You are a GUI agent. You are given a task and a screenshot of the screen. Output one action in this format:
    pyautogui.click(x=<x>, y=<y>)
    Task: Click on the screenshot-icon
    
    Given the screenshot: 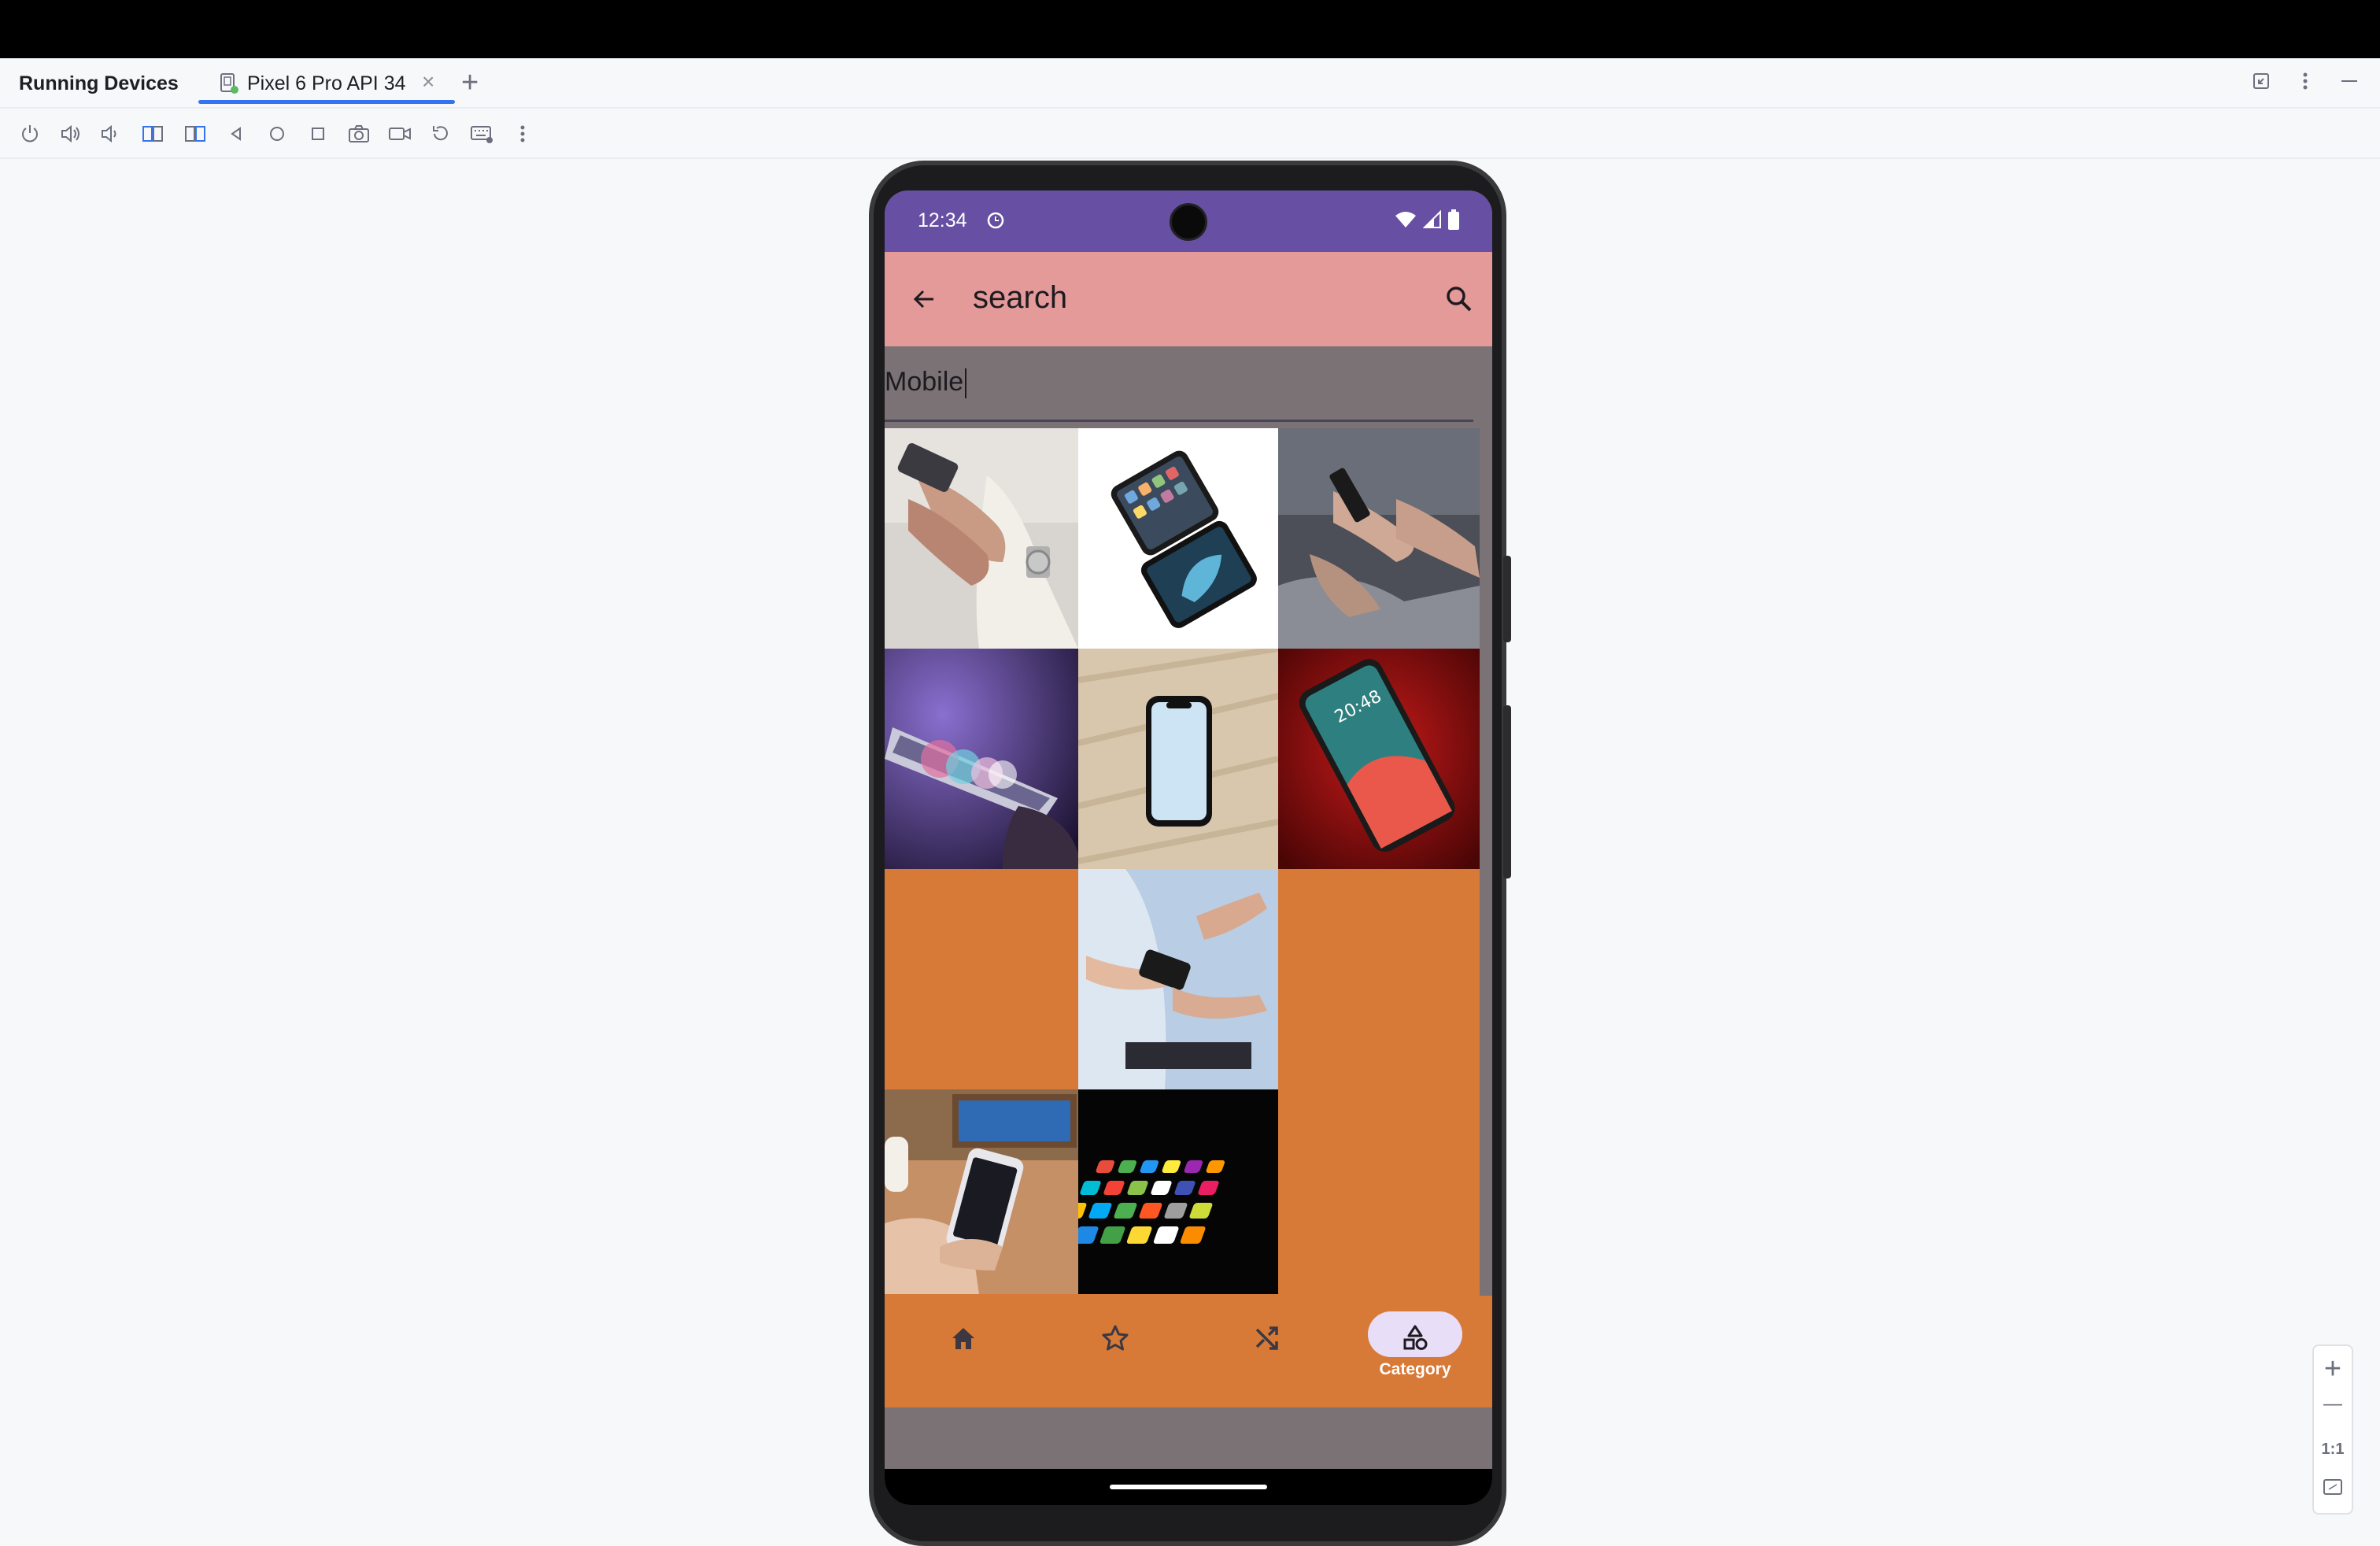 What is the action you would take?
    pyautogui.click(x=358, y=133)
    